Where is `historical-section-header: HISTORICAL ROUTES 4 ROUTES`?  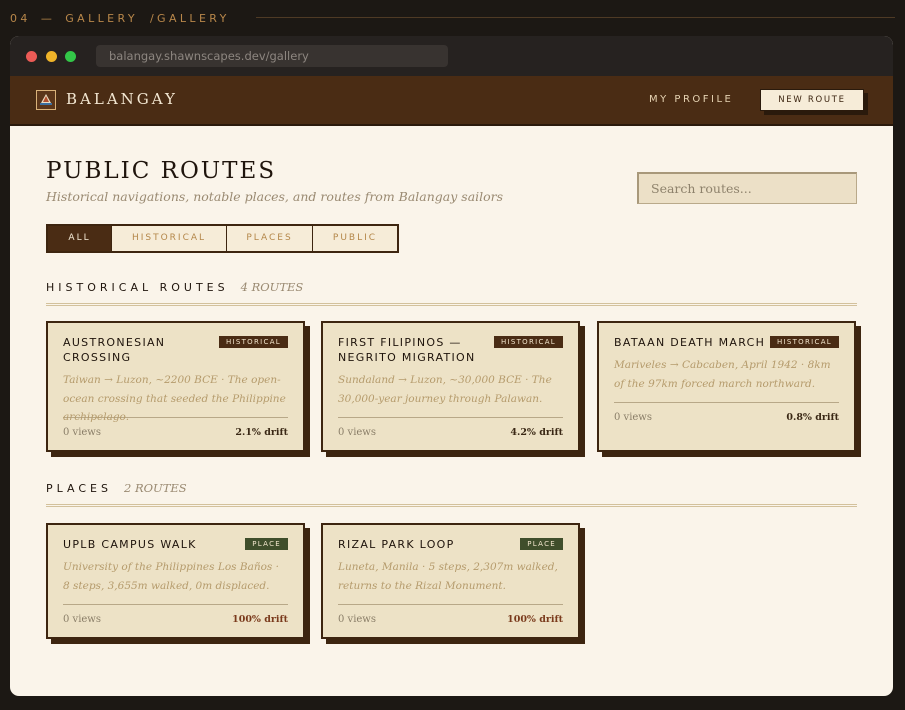 historical-section-header: HISTORICAL ROUTES 4 ROUTES is located at coordinates (174, 287).